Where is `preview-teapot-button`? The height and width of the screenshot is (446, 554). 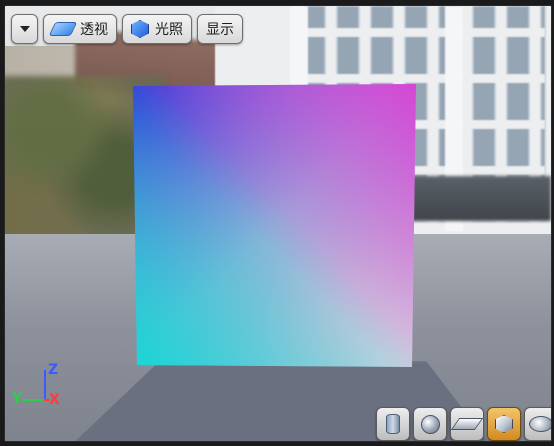
preview-teapot-button is located at coordinates (537, 424).